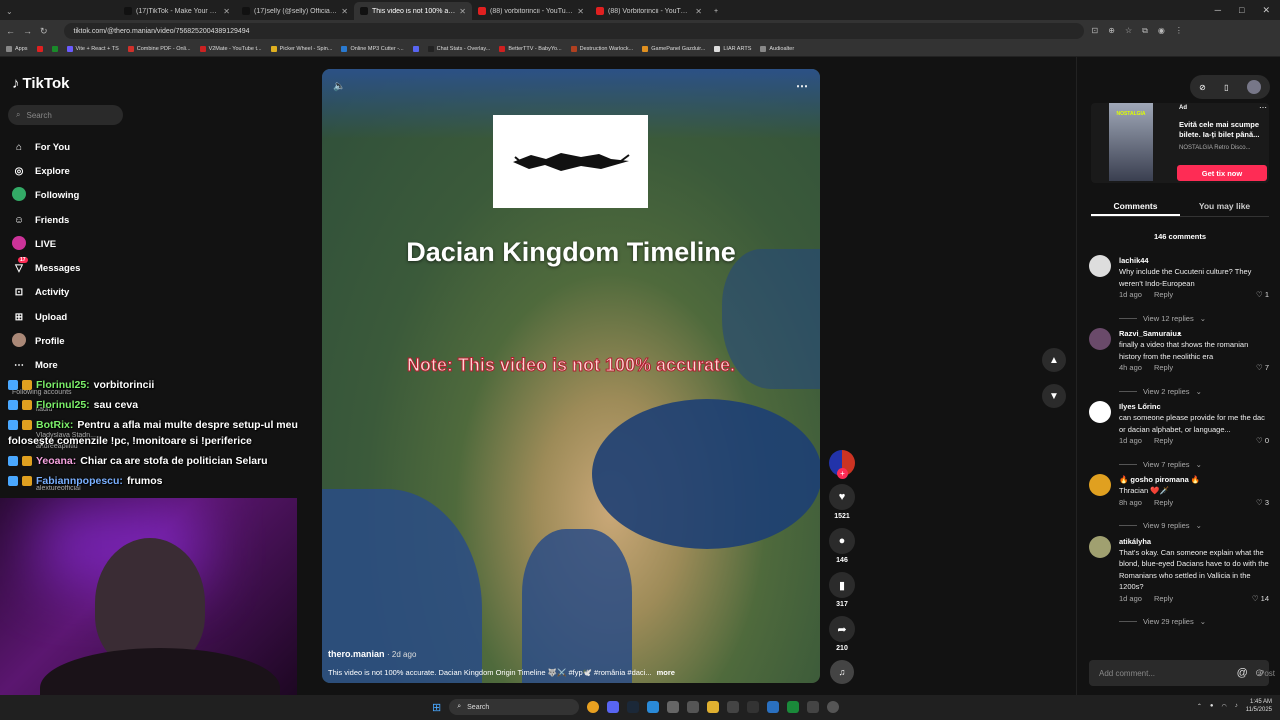  Describe the element at coordinates (59, 11) in the screenshot. I see `tab-list-menu: ⌄` at that location.